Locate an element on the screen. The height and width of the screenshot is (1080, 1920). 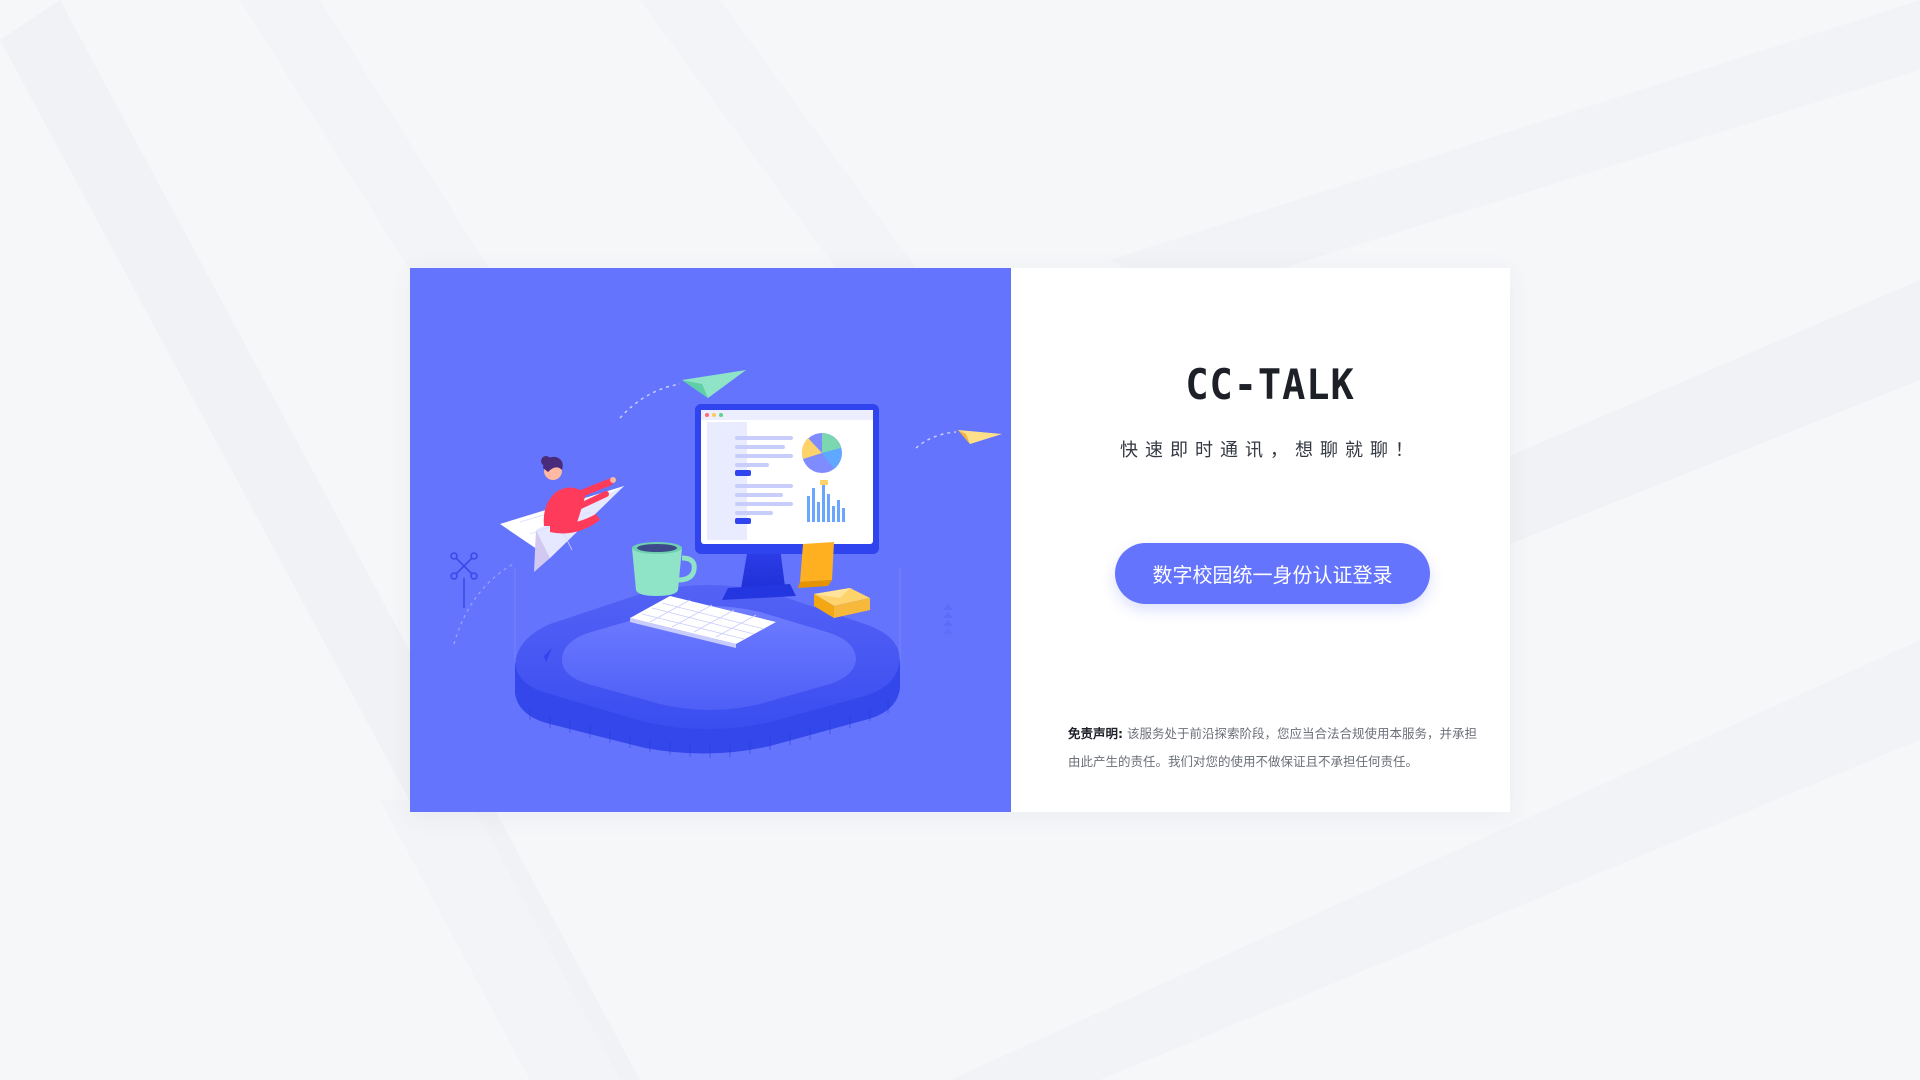
disclaimer-label: 免责声明: is located at coordinates (1095, 733).